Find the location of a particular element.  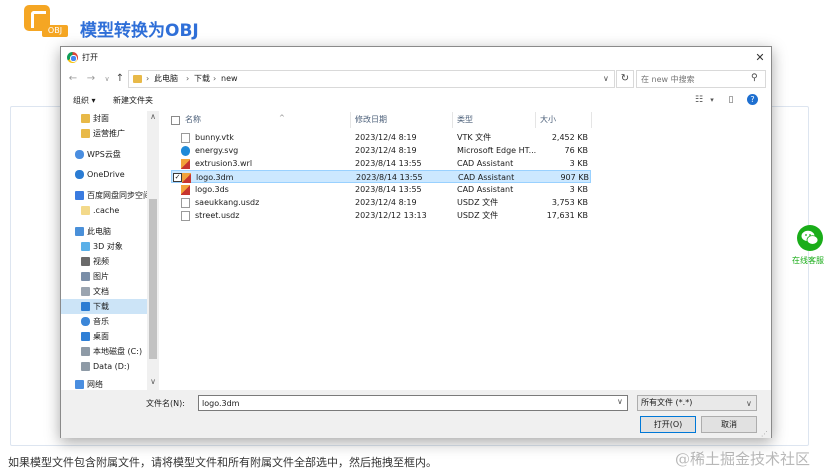

dialog-titlebar: 打开 ✕ is located at coordinates (416, 58).